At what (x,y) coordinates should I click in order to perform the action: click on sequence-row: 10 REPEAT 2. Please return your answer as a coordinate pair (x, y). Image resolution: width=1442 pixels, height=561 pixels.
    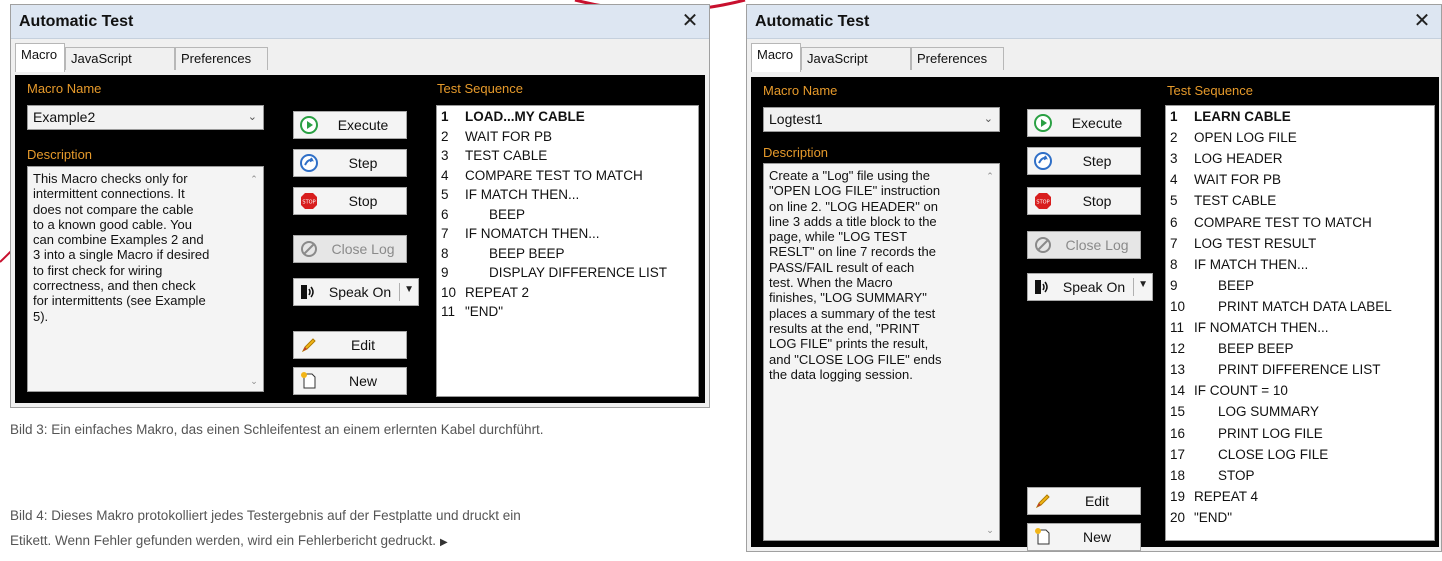
    Looking at the image, I should click on (568, 294).